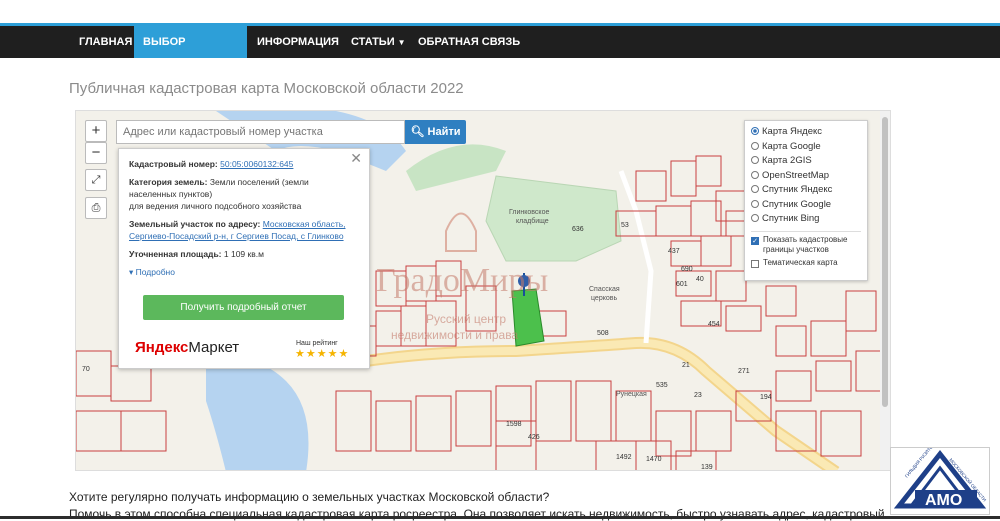 Image resolution: width=1000 pixels, height=521 pixels. What do you see at coordinates (244, 272) in the screenshot?
I see `details-toggle: ▾ Подробно` at bounding box center [244, 272].